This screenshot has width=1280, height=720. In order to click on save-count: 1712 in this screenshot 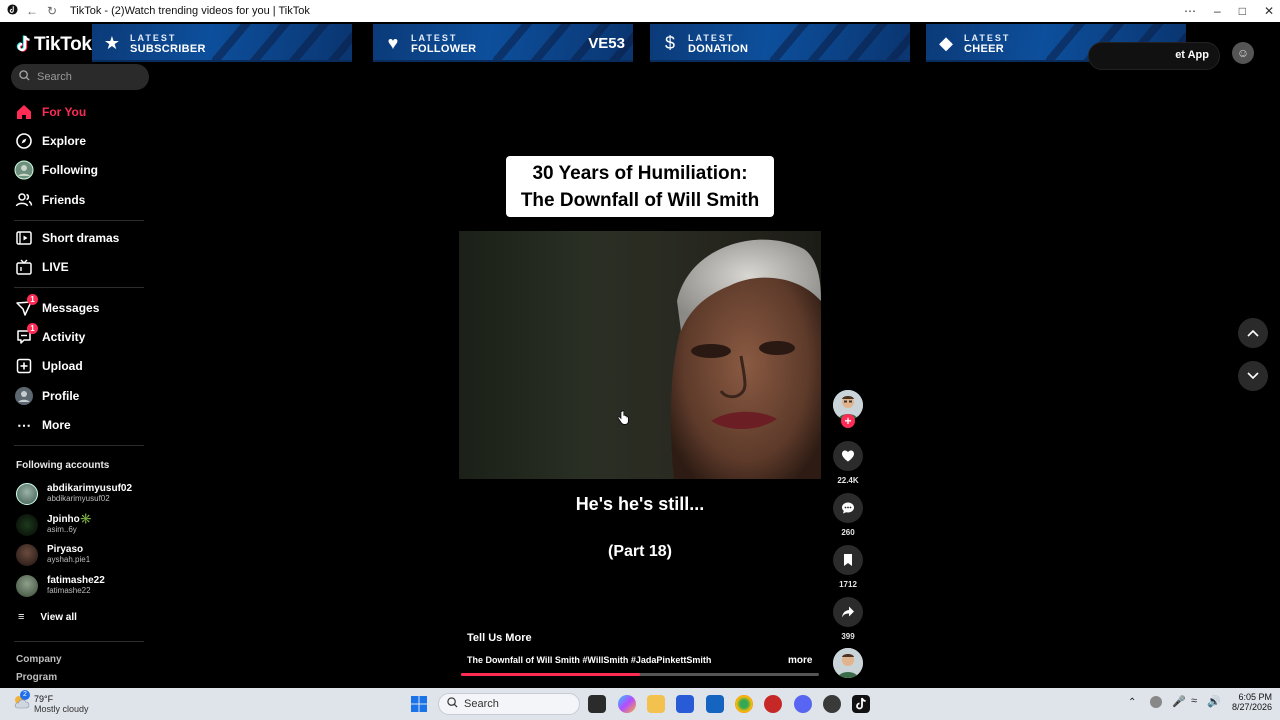, I will do `click(848, 584)`.